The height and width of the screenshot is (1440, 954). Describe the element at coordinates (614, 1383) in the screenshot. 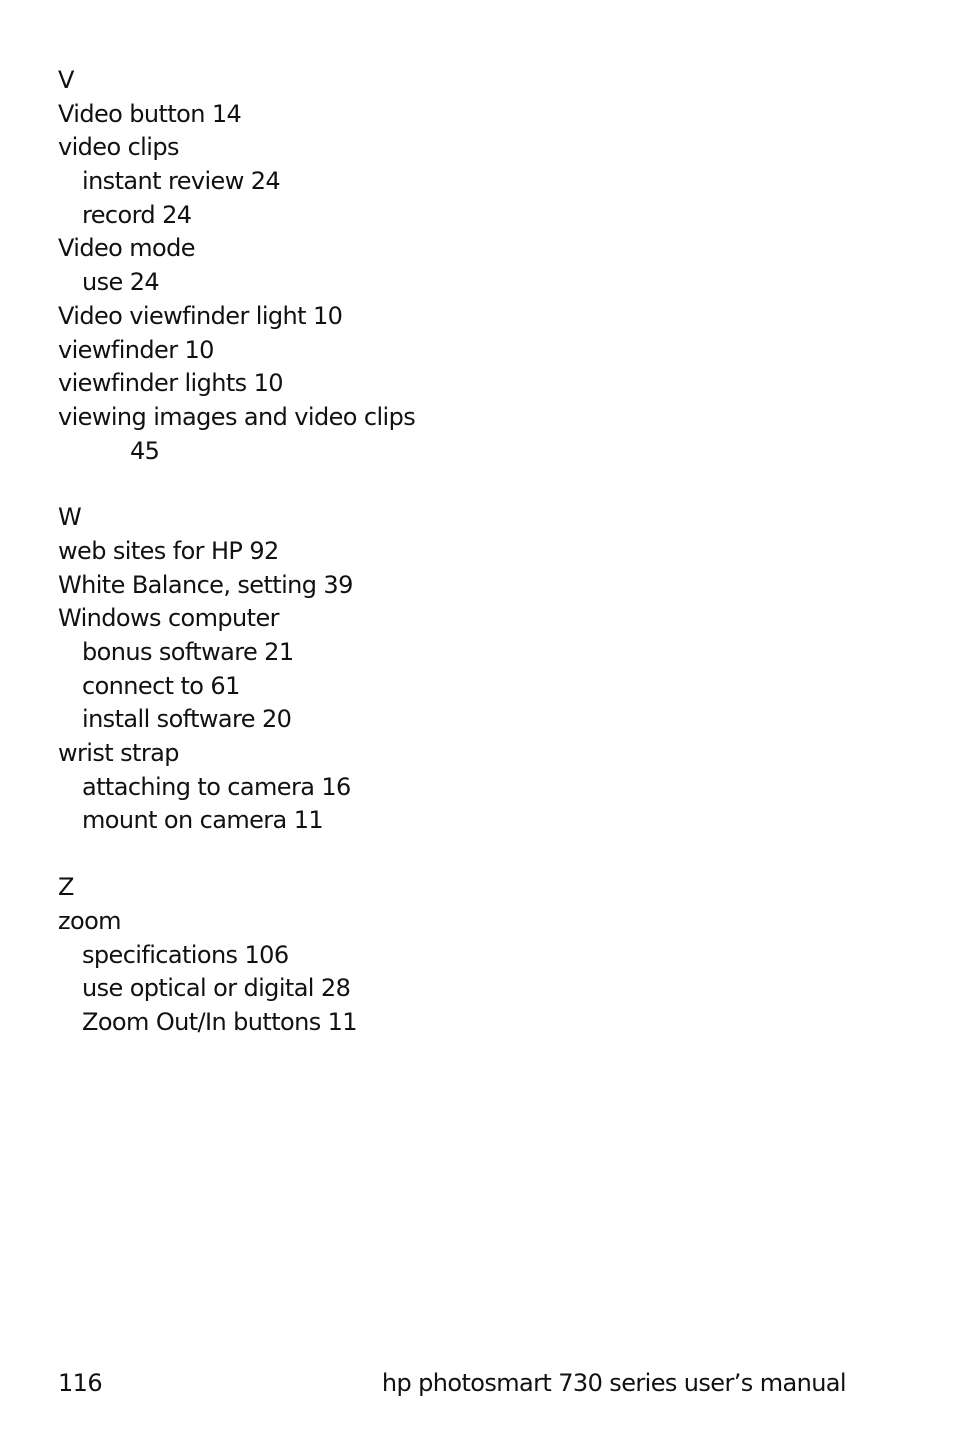

I see `manual-title: hp photosmart 730 series user’s manual` at that location.